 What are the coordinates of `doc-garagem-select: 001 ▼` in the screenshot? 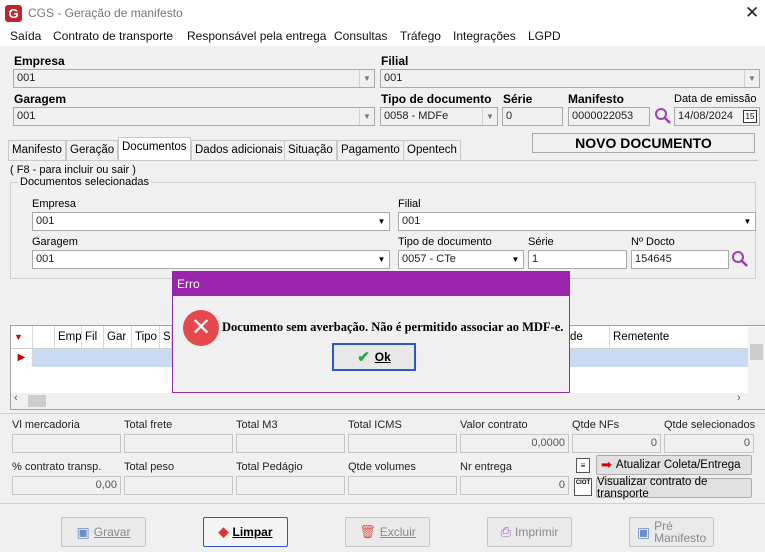 It's located at (211, 259).